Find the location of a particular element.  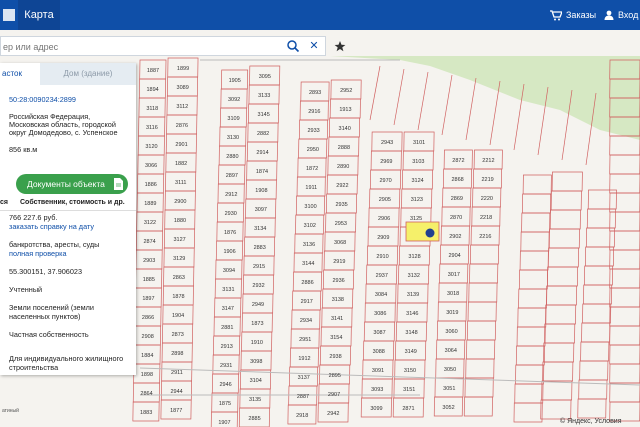

parcel-number: 2970 is located at coordinates (385, 181).